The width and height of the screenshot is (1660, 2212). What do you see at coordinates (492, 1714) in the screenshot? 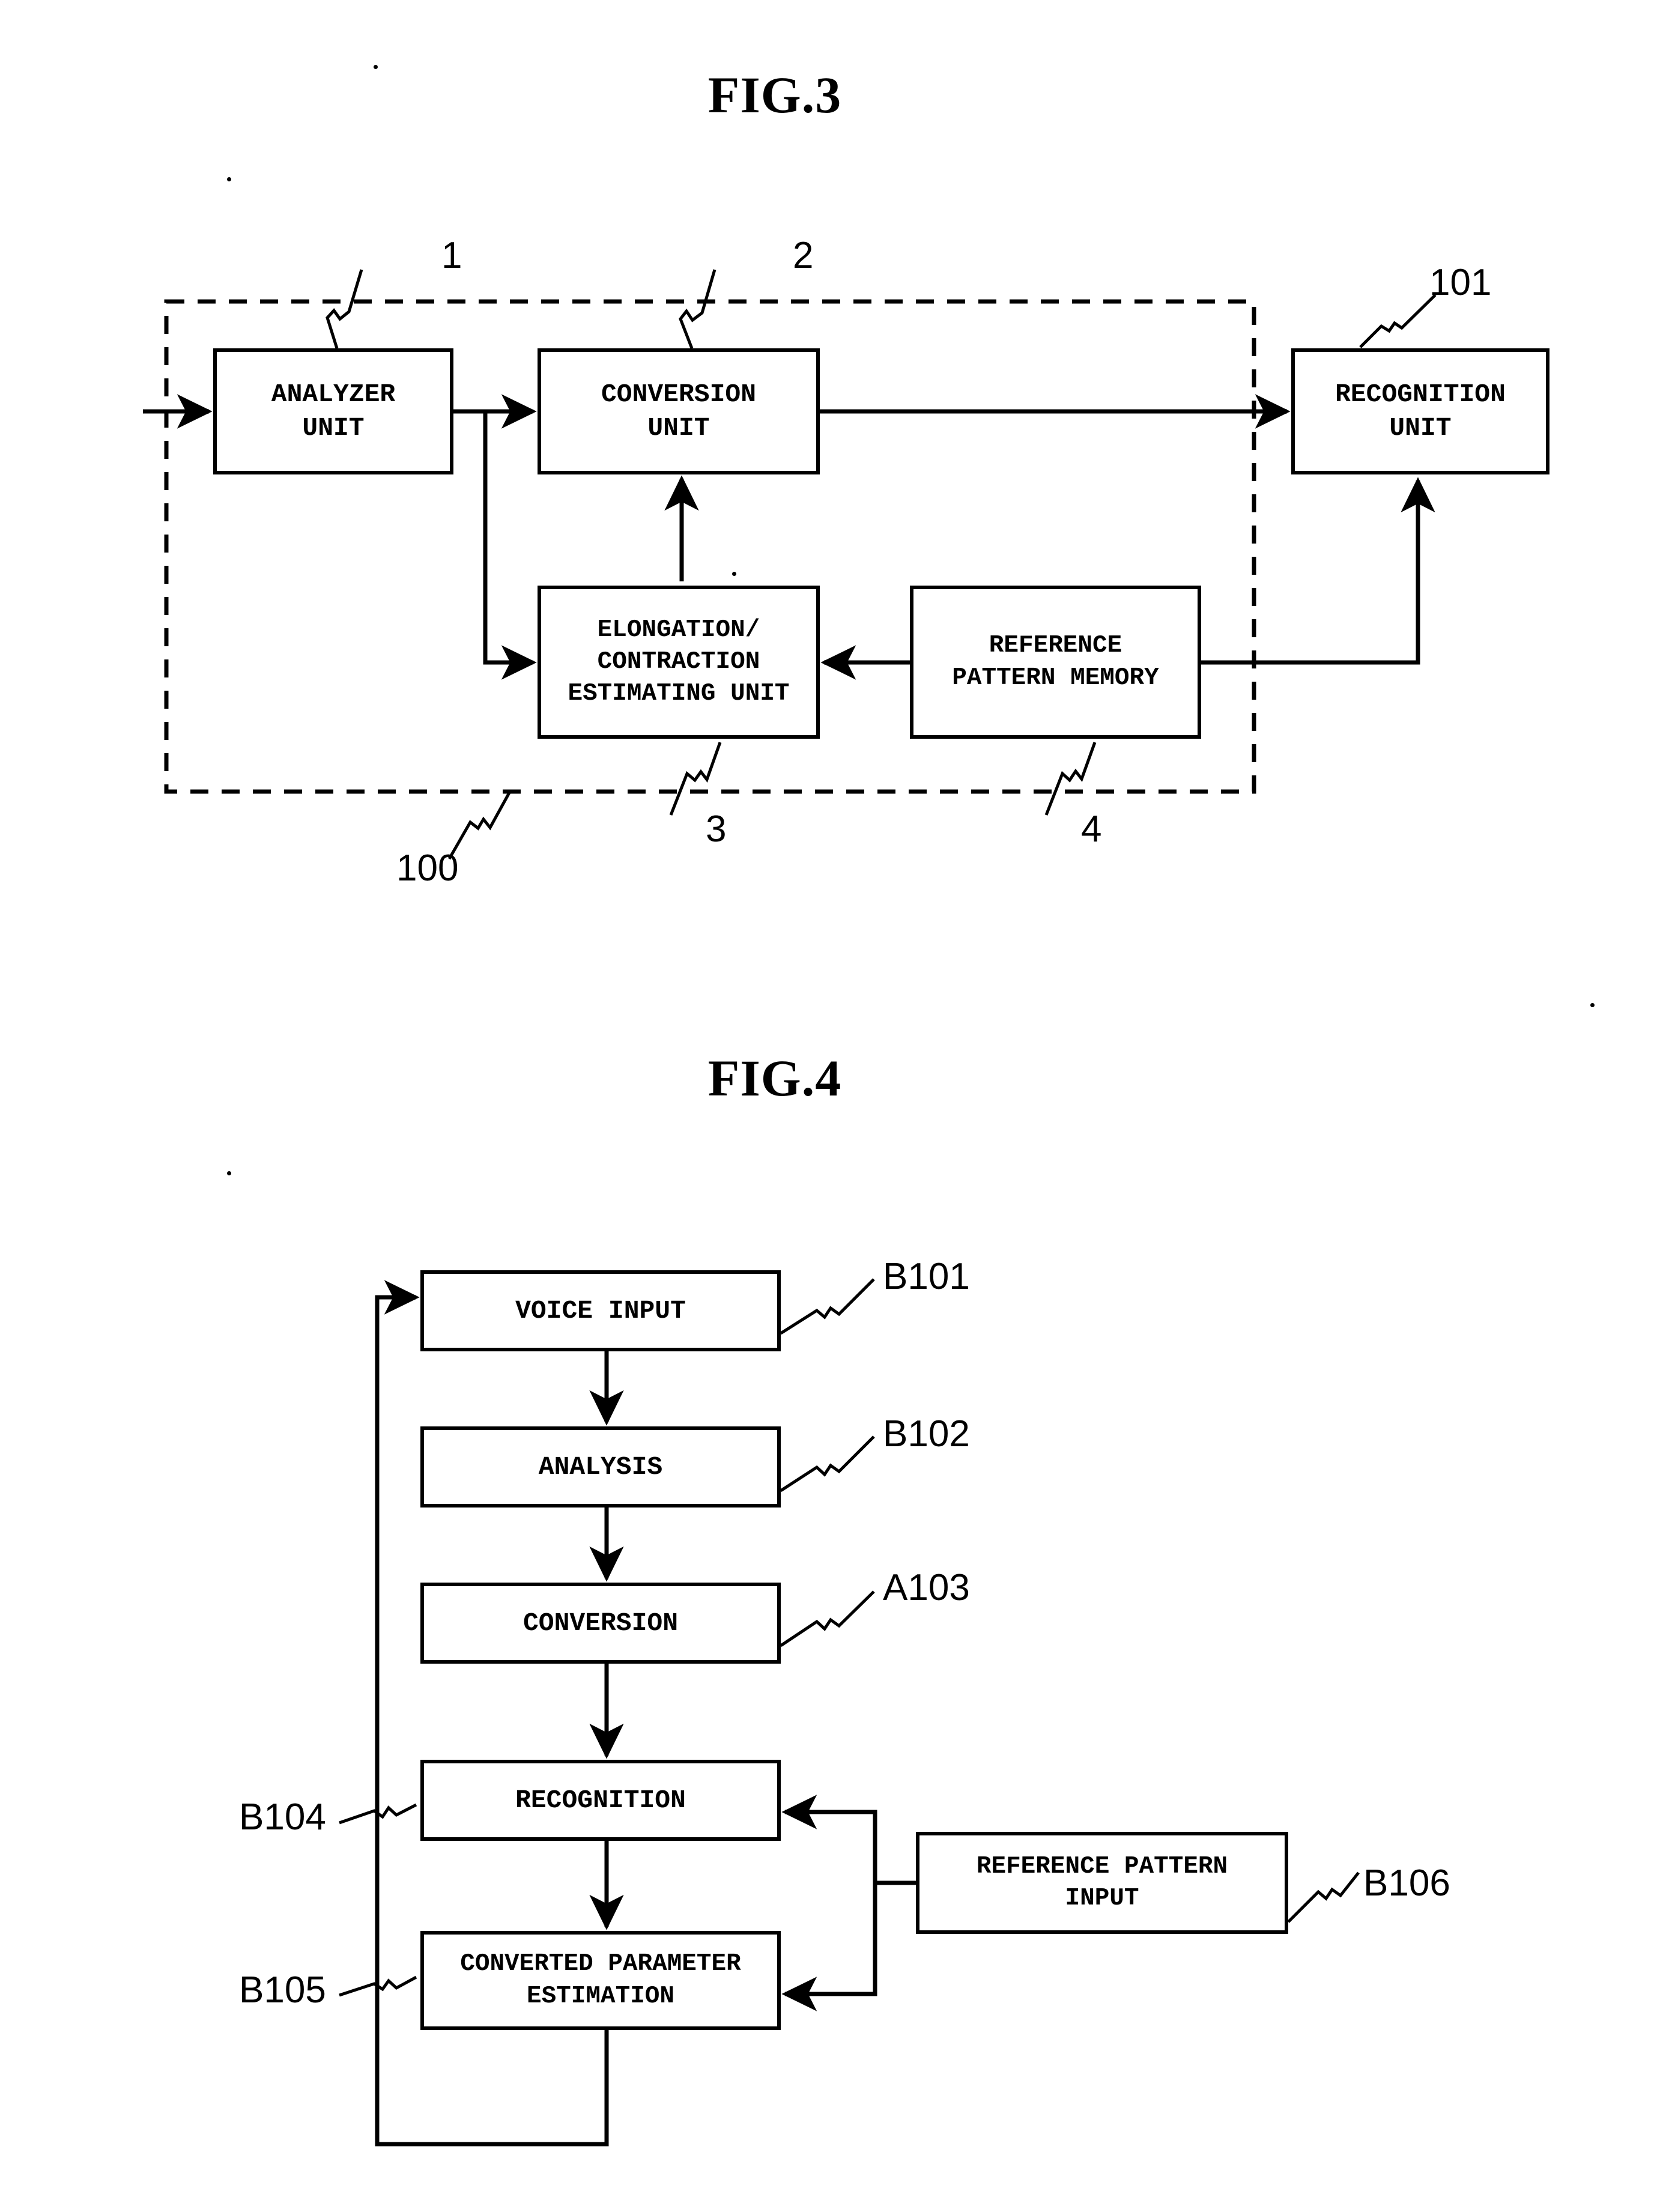
I see `fig4-feedback-bus` at bounding box center [492, 1714].